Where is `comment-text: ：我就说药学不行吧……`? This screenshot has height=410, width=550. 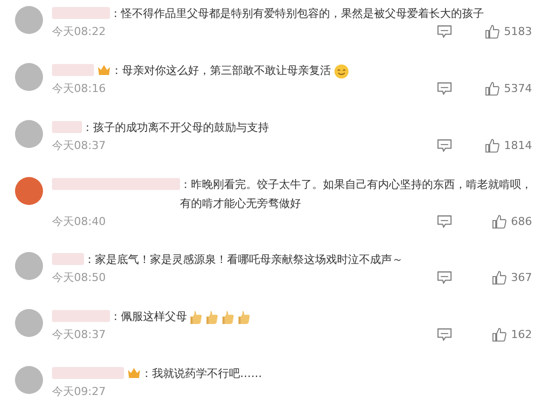 comment-text: ：我就说药学不行吧…… is located at coordinates (201, 374).